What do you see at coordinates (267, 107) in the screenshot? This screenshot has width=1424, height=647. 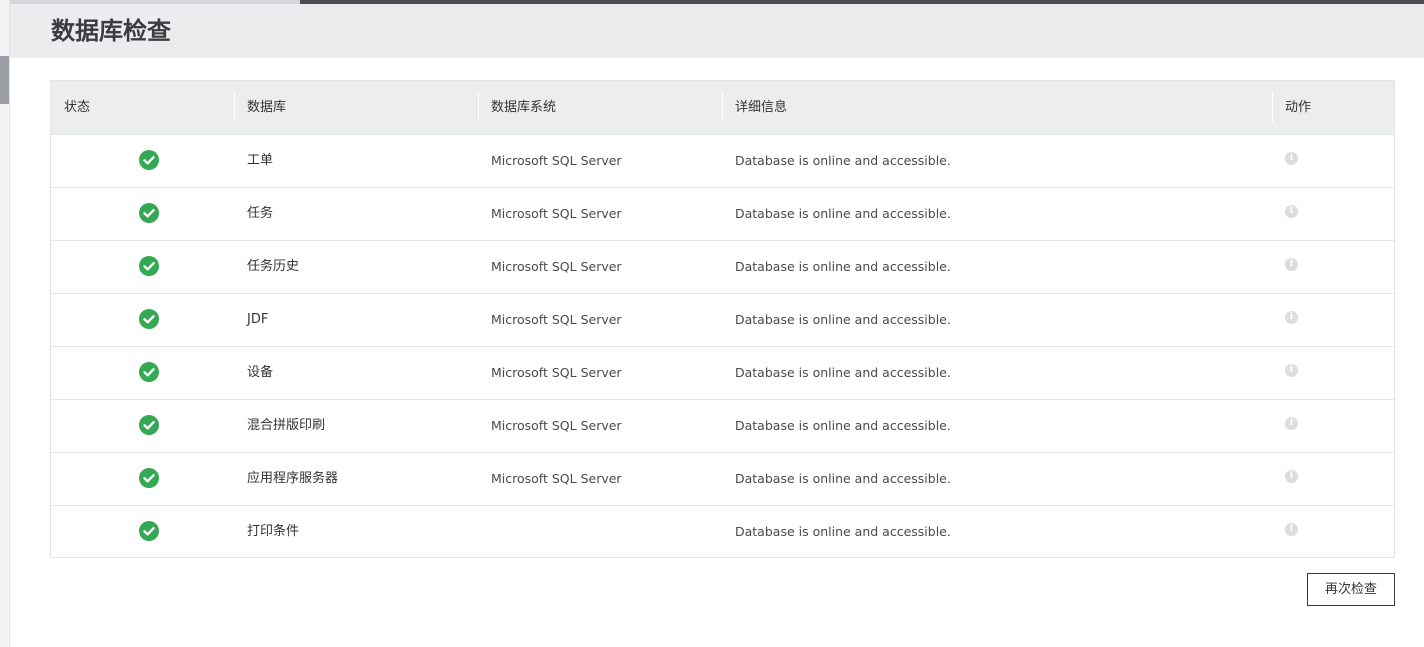 I see `header-database: 数据库` at bounding box center [267, 107].